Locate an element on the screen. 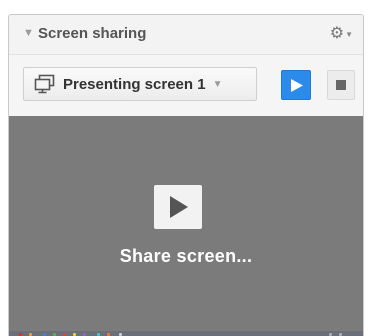 The height and width of the screenshot is (336, 368). collapse-arrow-icon: ▼ is located at coordinates (28, 33).